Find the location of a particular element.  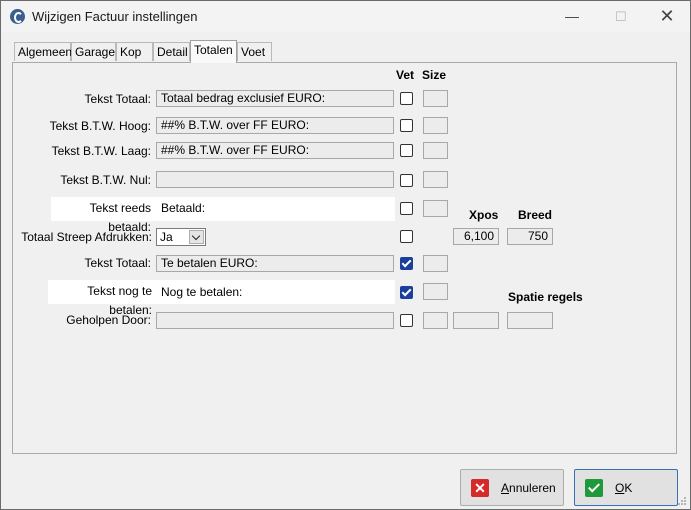

ok-label: OK is located at coordinates (624, 488).